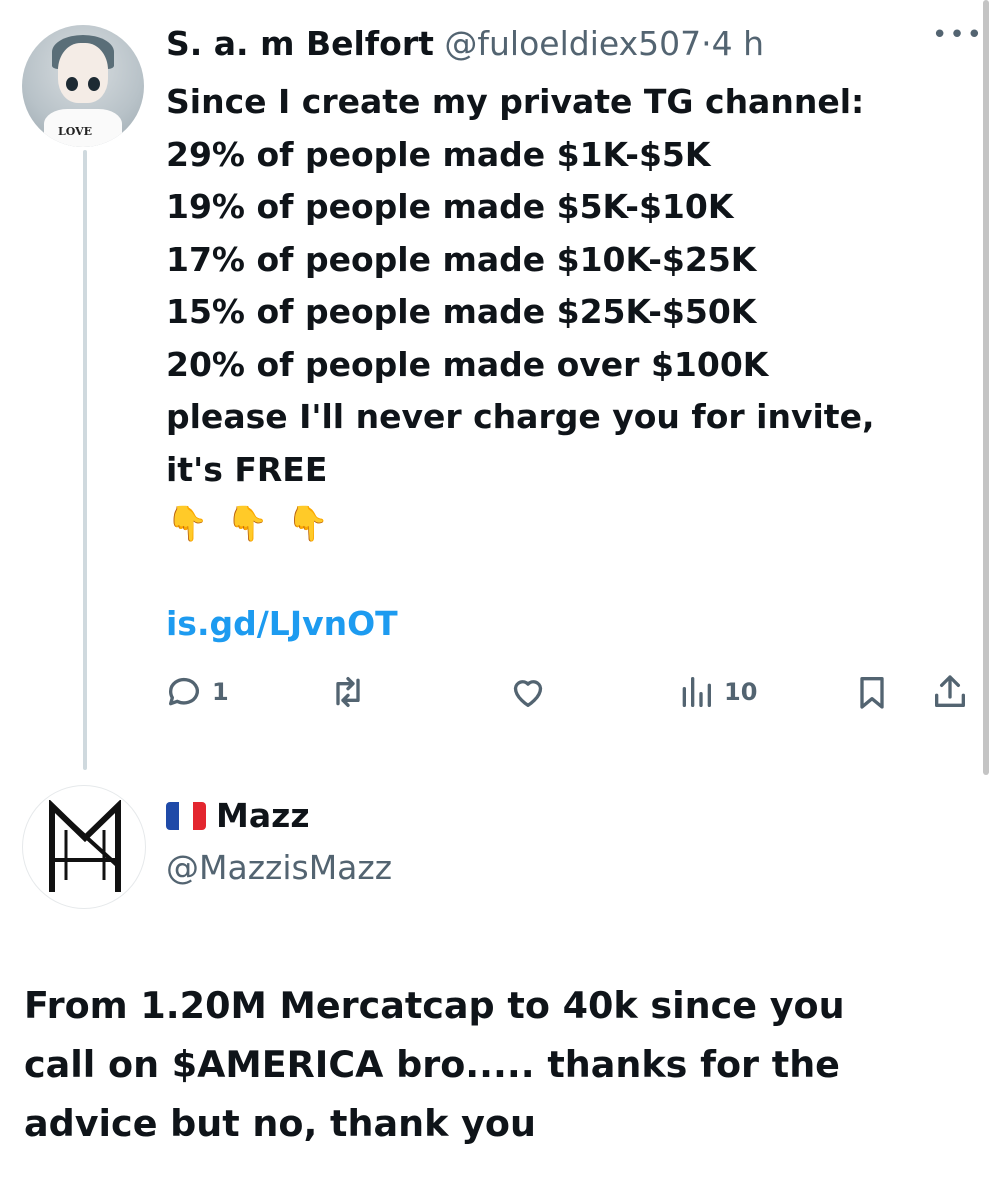 The width and height of the screenshot is (999, 1200). I want to click on reply-button: 1, so click(196, 692).